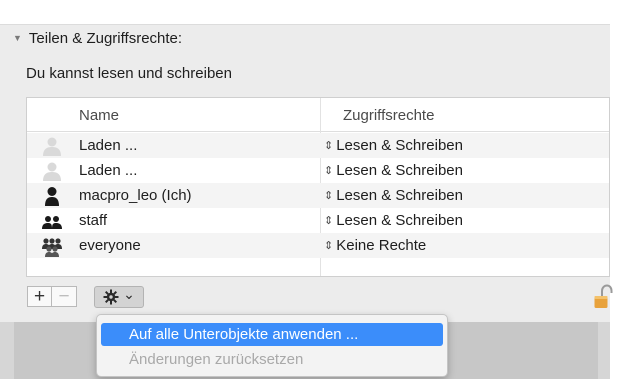  I want to click on table-header: Name Zugriffsrechte, so click(318, 115).